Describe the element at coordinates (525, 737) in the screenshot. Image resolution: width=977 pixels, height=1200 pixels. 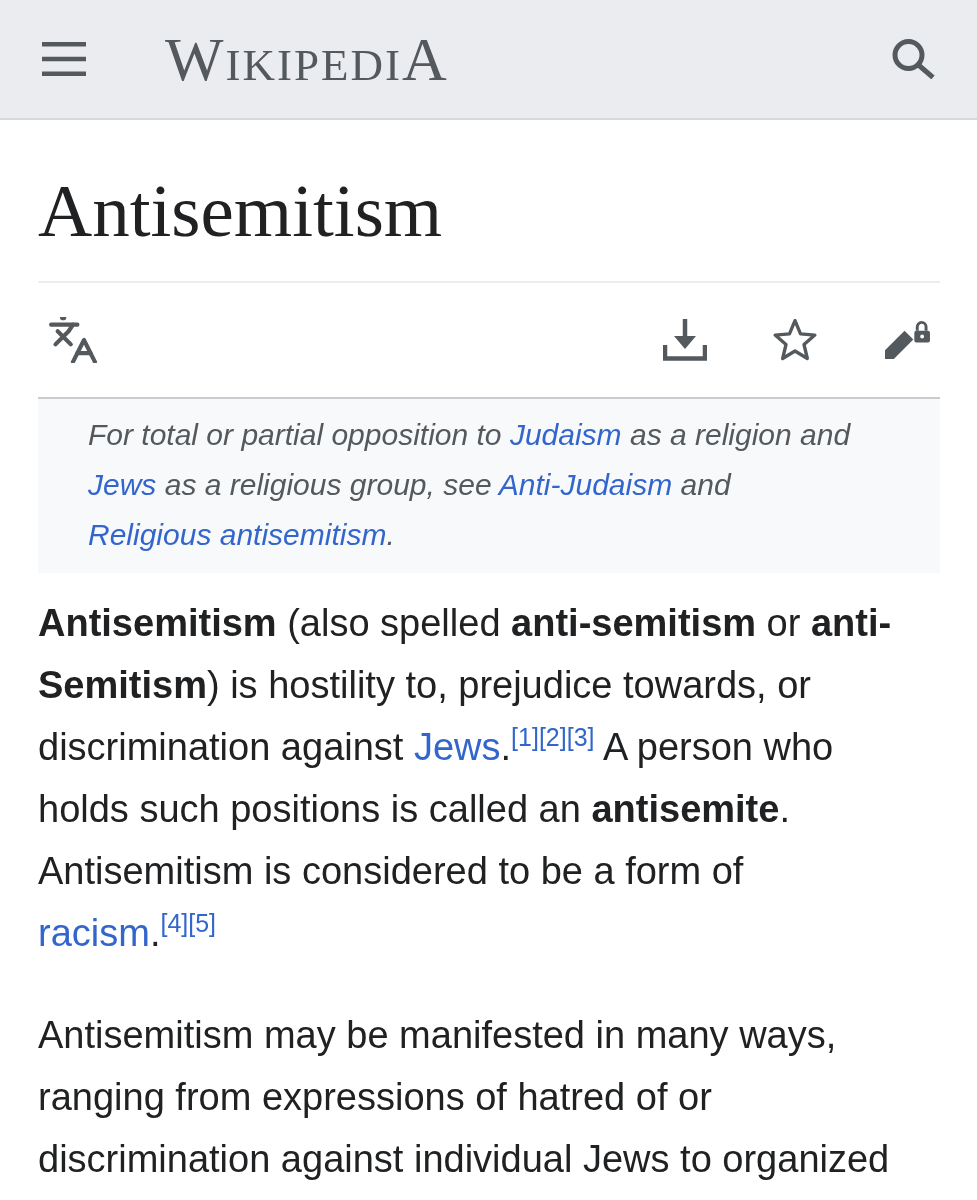
I see `reference-link: [1]` at that location.